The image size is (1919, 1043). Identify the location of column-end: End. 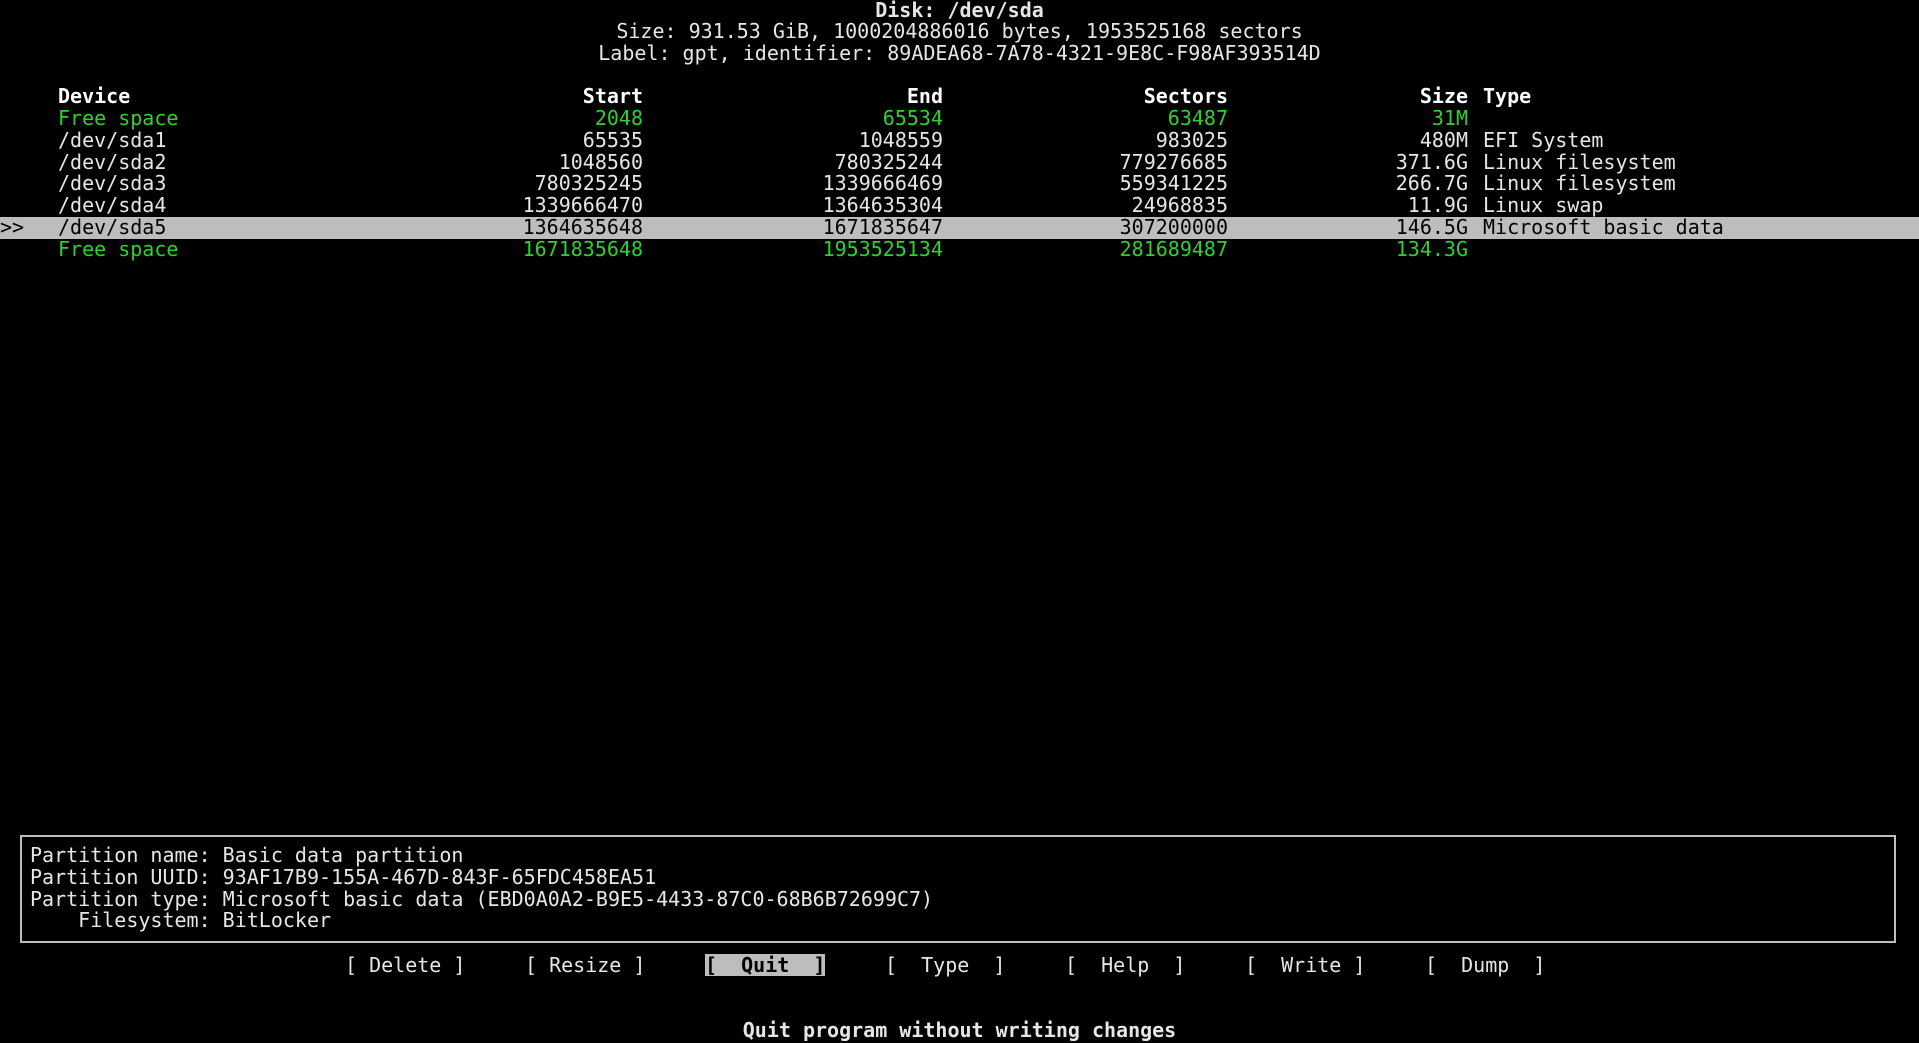
(924, 96).